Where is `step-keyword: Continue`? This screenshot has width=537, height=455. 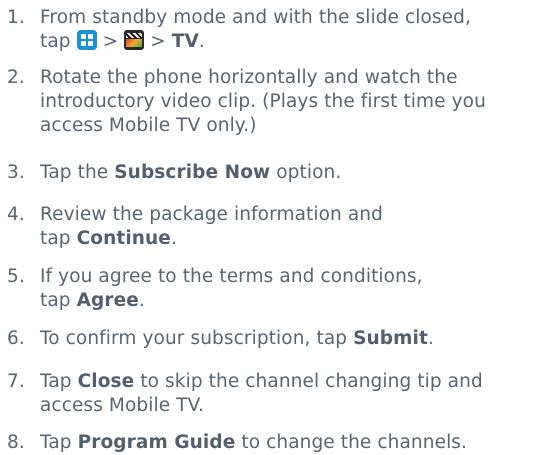
step-keyword: Continue is located at coordinates (123, 238).